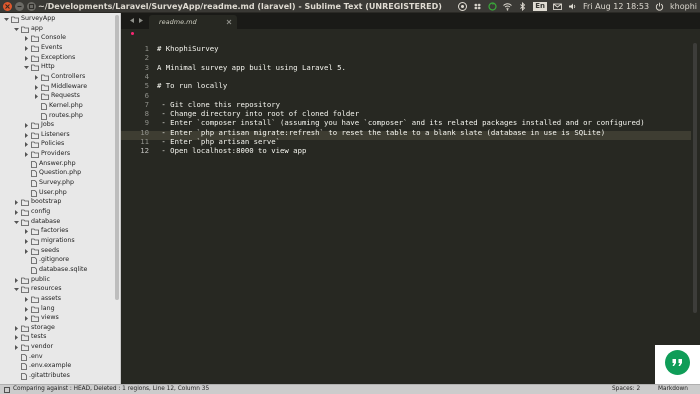 Image resolution: width=700 pixels, height=394 pixels. What do you see at coordinates (35, 68) in the screenshot?
I see `folder-open-icon` at bounding box center [35, 68].